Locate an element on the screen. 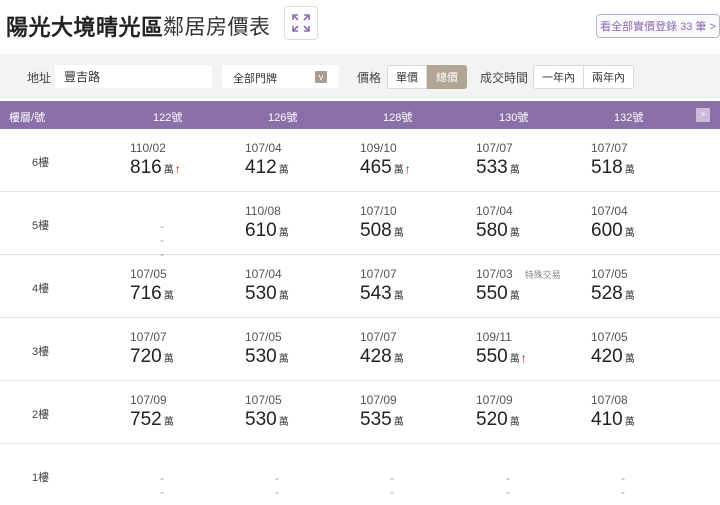 Image resolution: width=720 pixels, height=505 pixels. next-columns-button: > is located at coordinates (703, 115).